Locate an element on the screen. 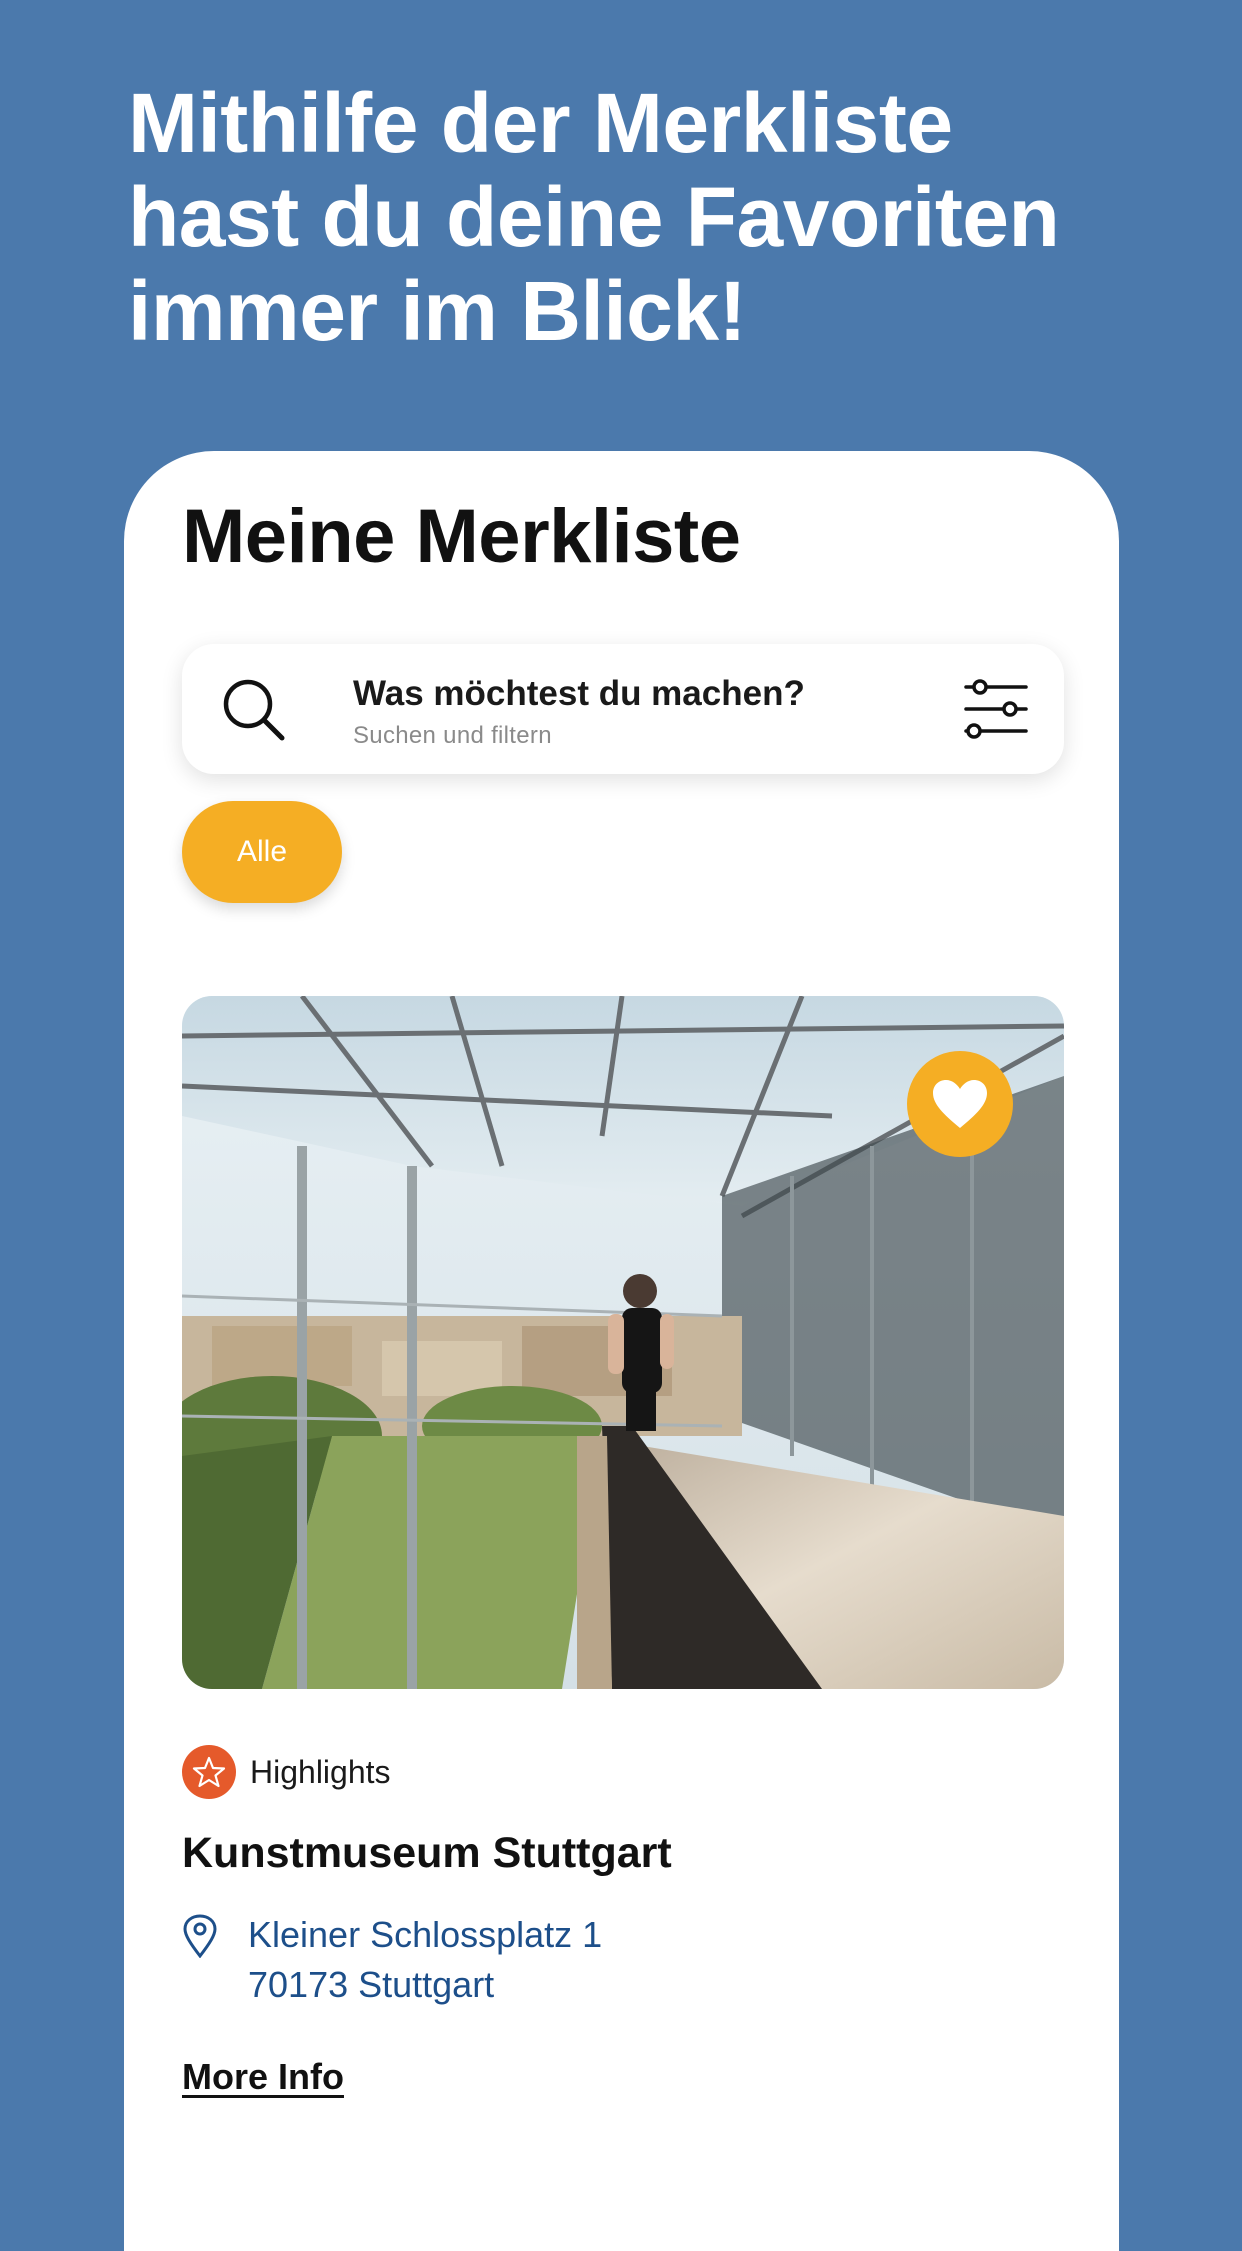  headline-line-2: hast du deine Favoriten is located at coordinates (594, 217).